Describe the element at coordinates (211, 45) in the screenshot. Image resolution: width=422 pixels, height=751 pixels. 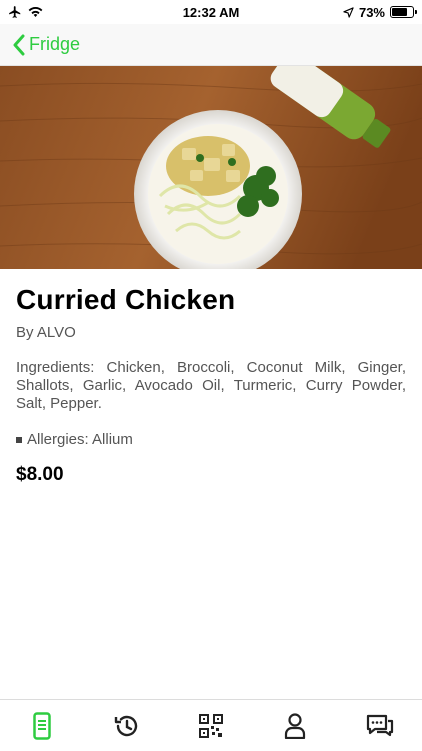
I see `navigation-bar: Fridge` at that location.